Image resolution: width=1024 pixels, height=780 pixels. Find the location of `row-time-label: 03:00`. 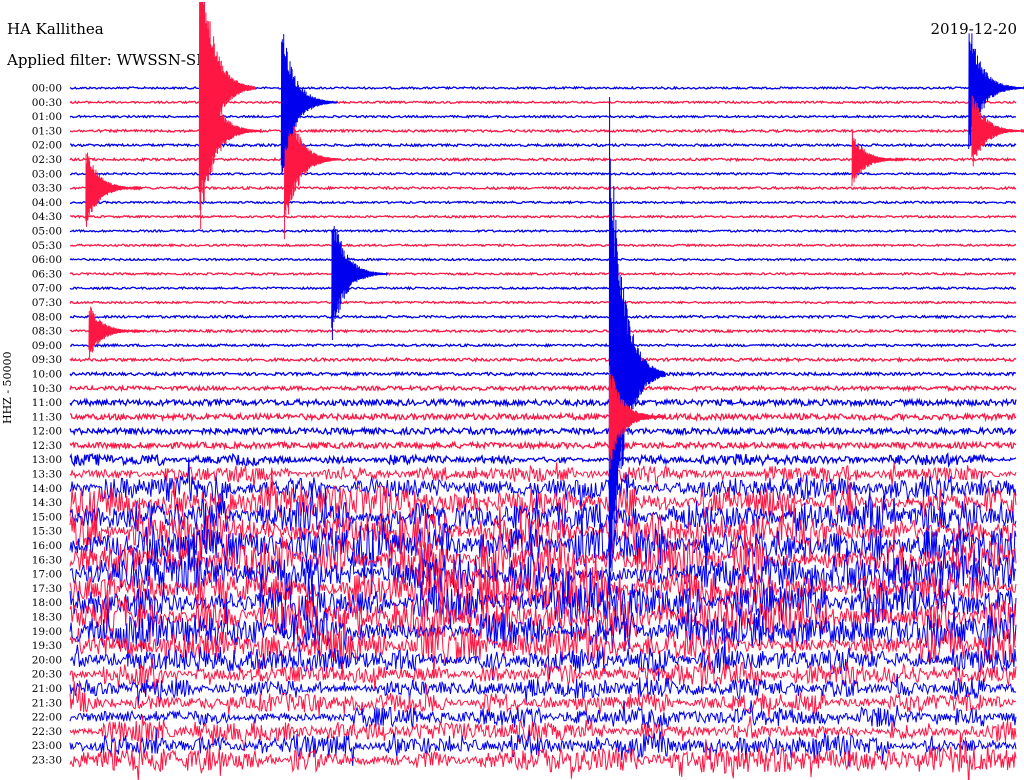

row-time-label: 03:00 is located at coordinates (47, 174).